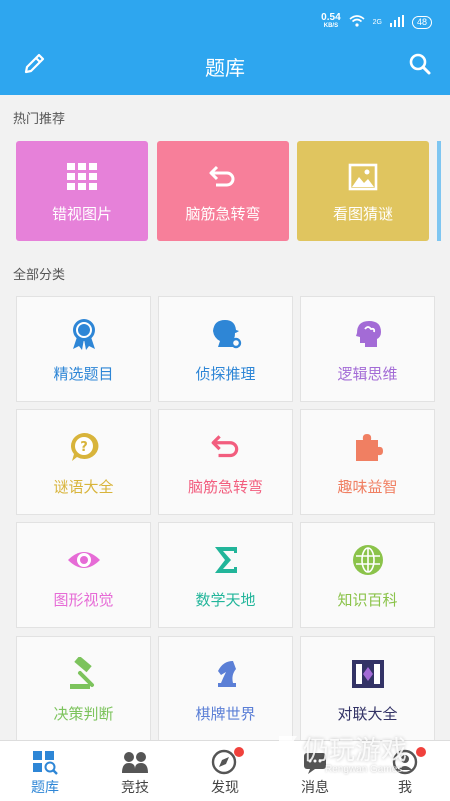  Describe the element at coordinates (226, 336) in the screenshot. I see `detective-icon` at that location.